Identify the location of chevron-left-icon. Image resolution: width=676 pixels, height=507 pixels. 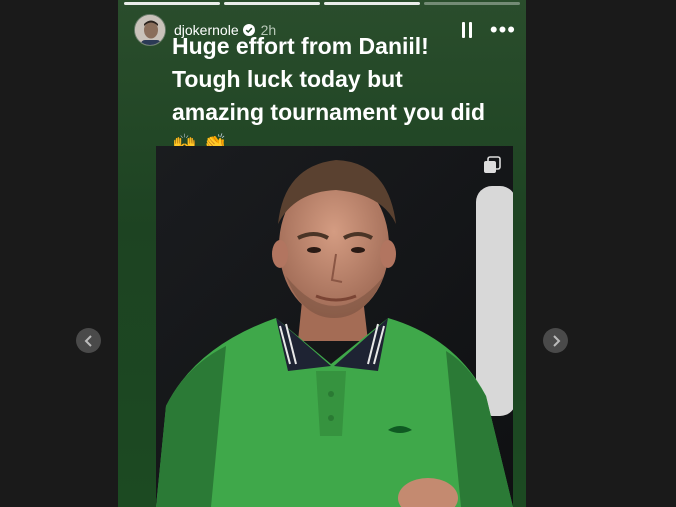
(88, 340).